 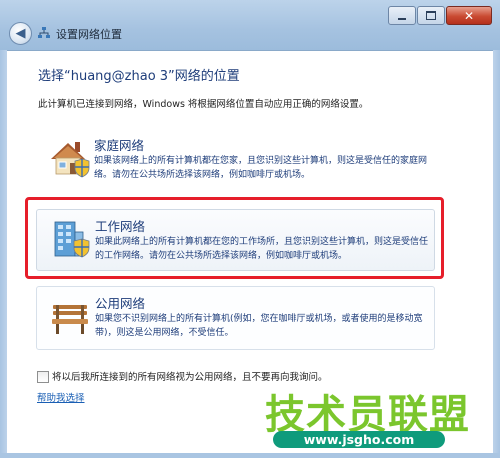 What do you see at coordinates (70, 160) in the screenshot?
I see `house-icon` at bounding box center [70, 160].